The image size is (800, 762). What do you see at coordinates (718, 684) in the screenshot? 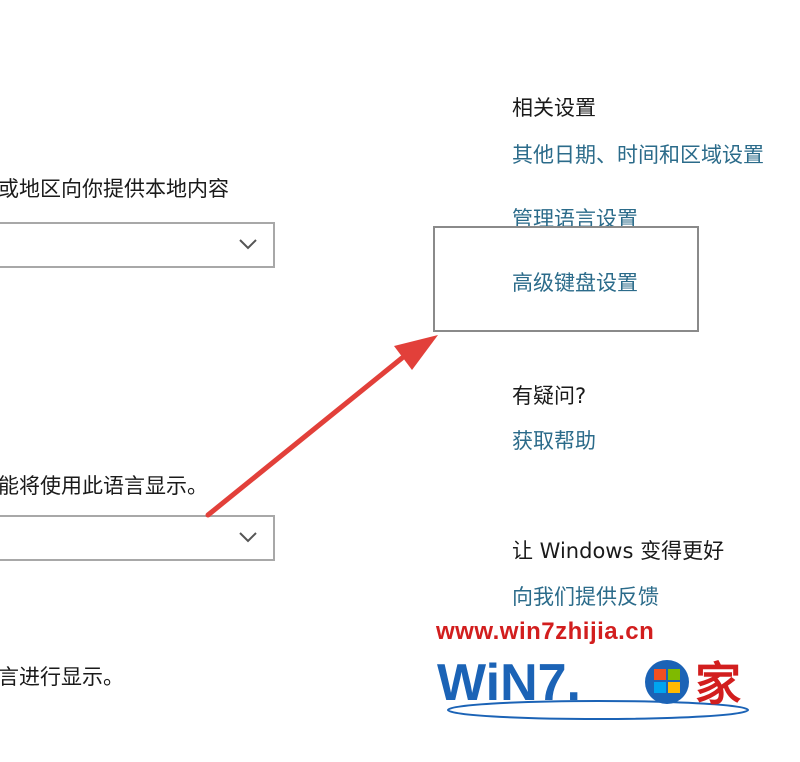
I see `watermark-logo-char: 家` at bounding box center [718, 684].